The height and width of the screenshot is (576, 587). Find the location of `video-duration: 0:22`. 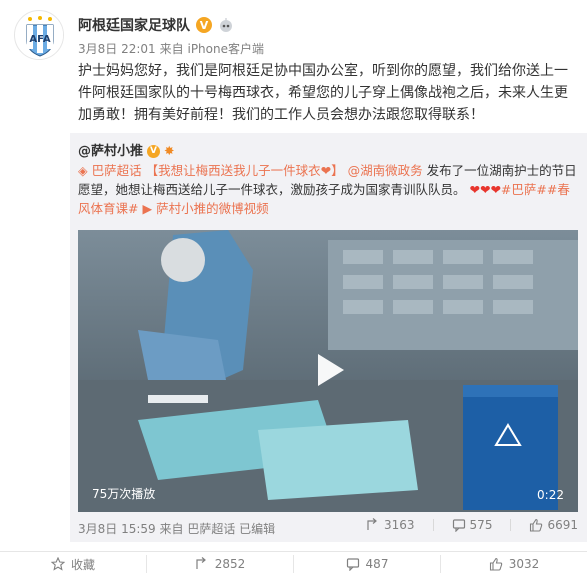

video-duration: 0:22 is located at coordinates (550, 495).